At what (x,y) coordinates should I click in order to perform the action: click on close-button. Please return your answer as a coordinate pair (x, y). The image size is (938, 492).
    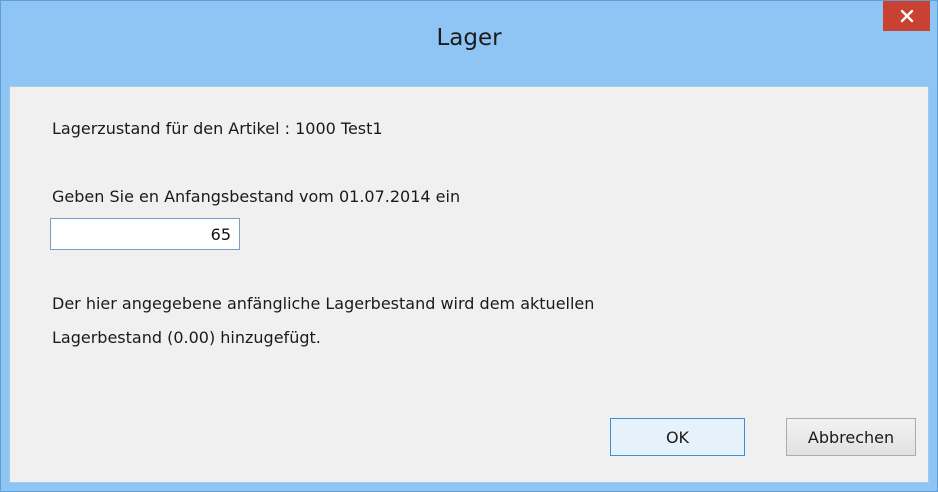
    Looking at the image, I should click on (906, 16).